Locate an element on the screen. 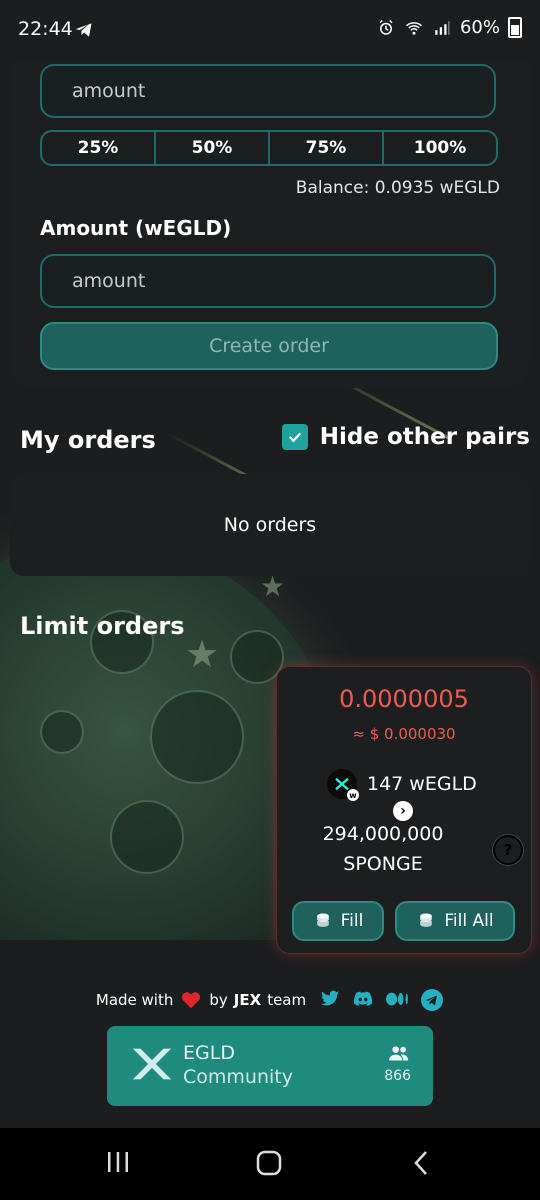  twitter-icon is located at coordinates (330, 999).